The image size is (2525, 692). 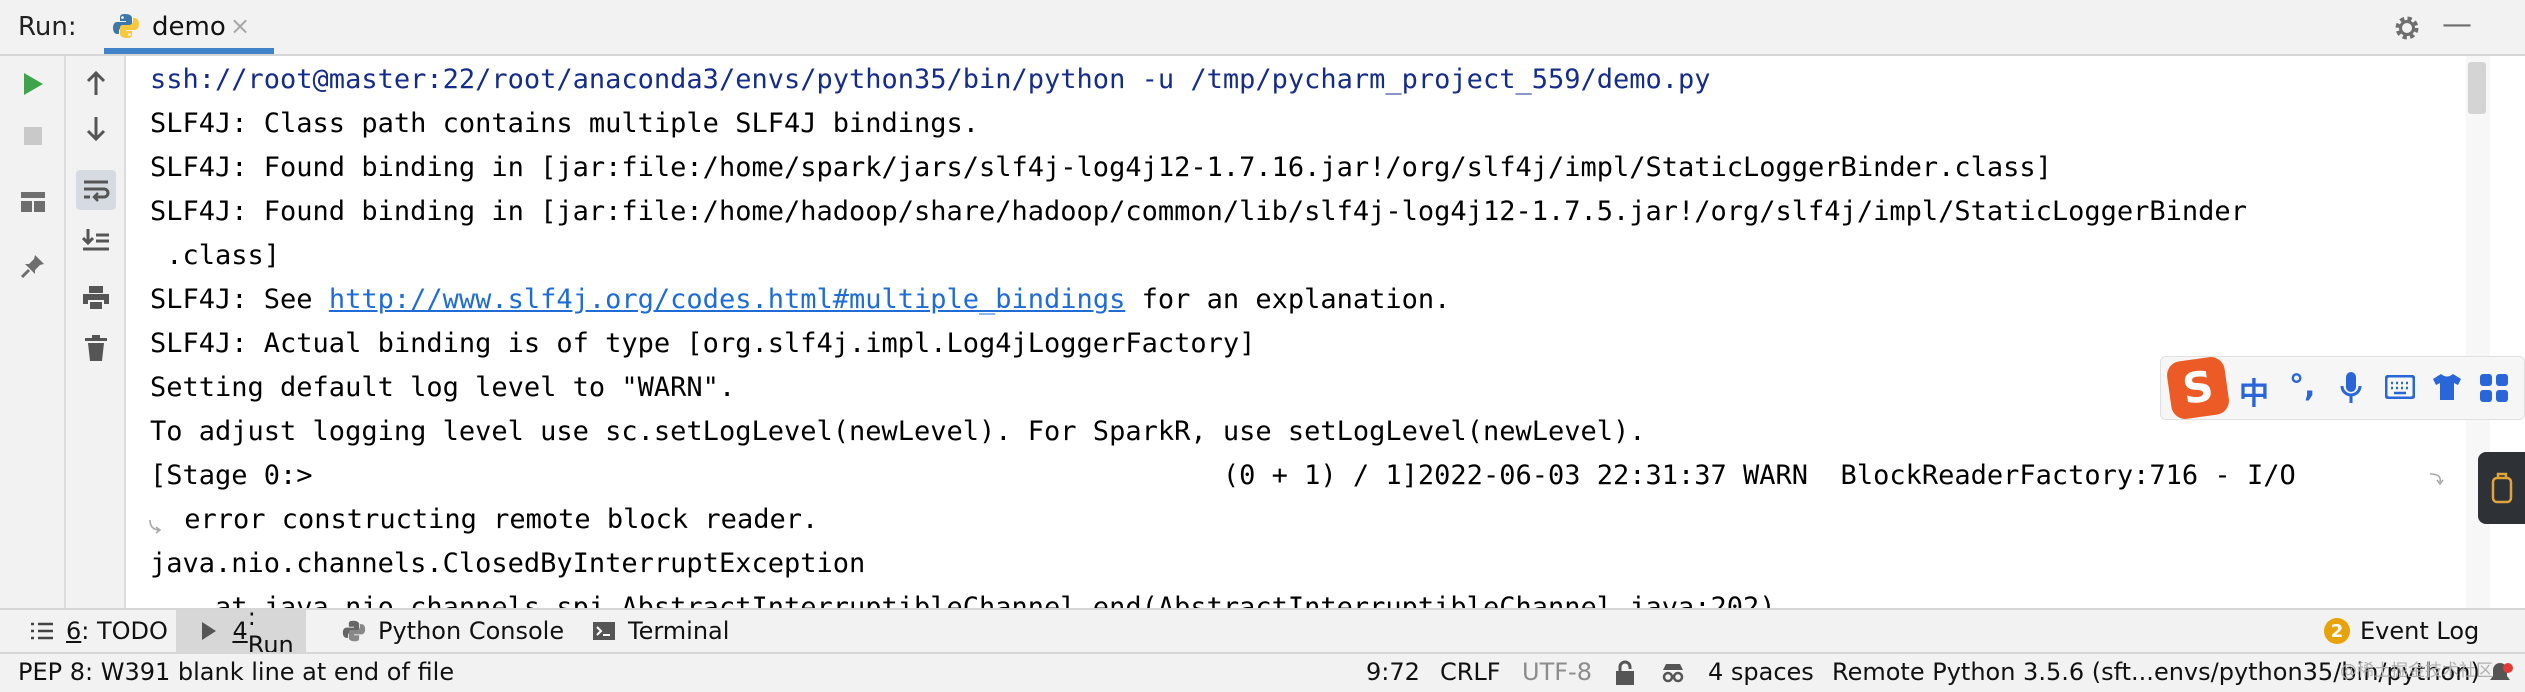 I want to click on caret-position: 9:72, so click(x=1393, y=672).